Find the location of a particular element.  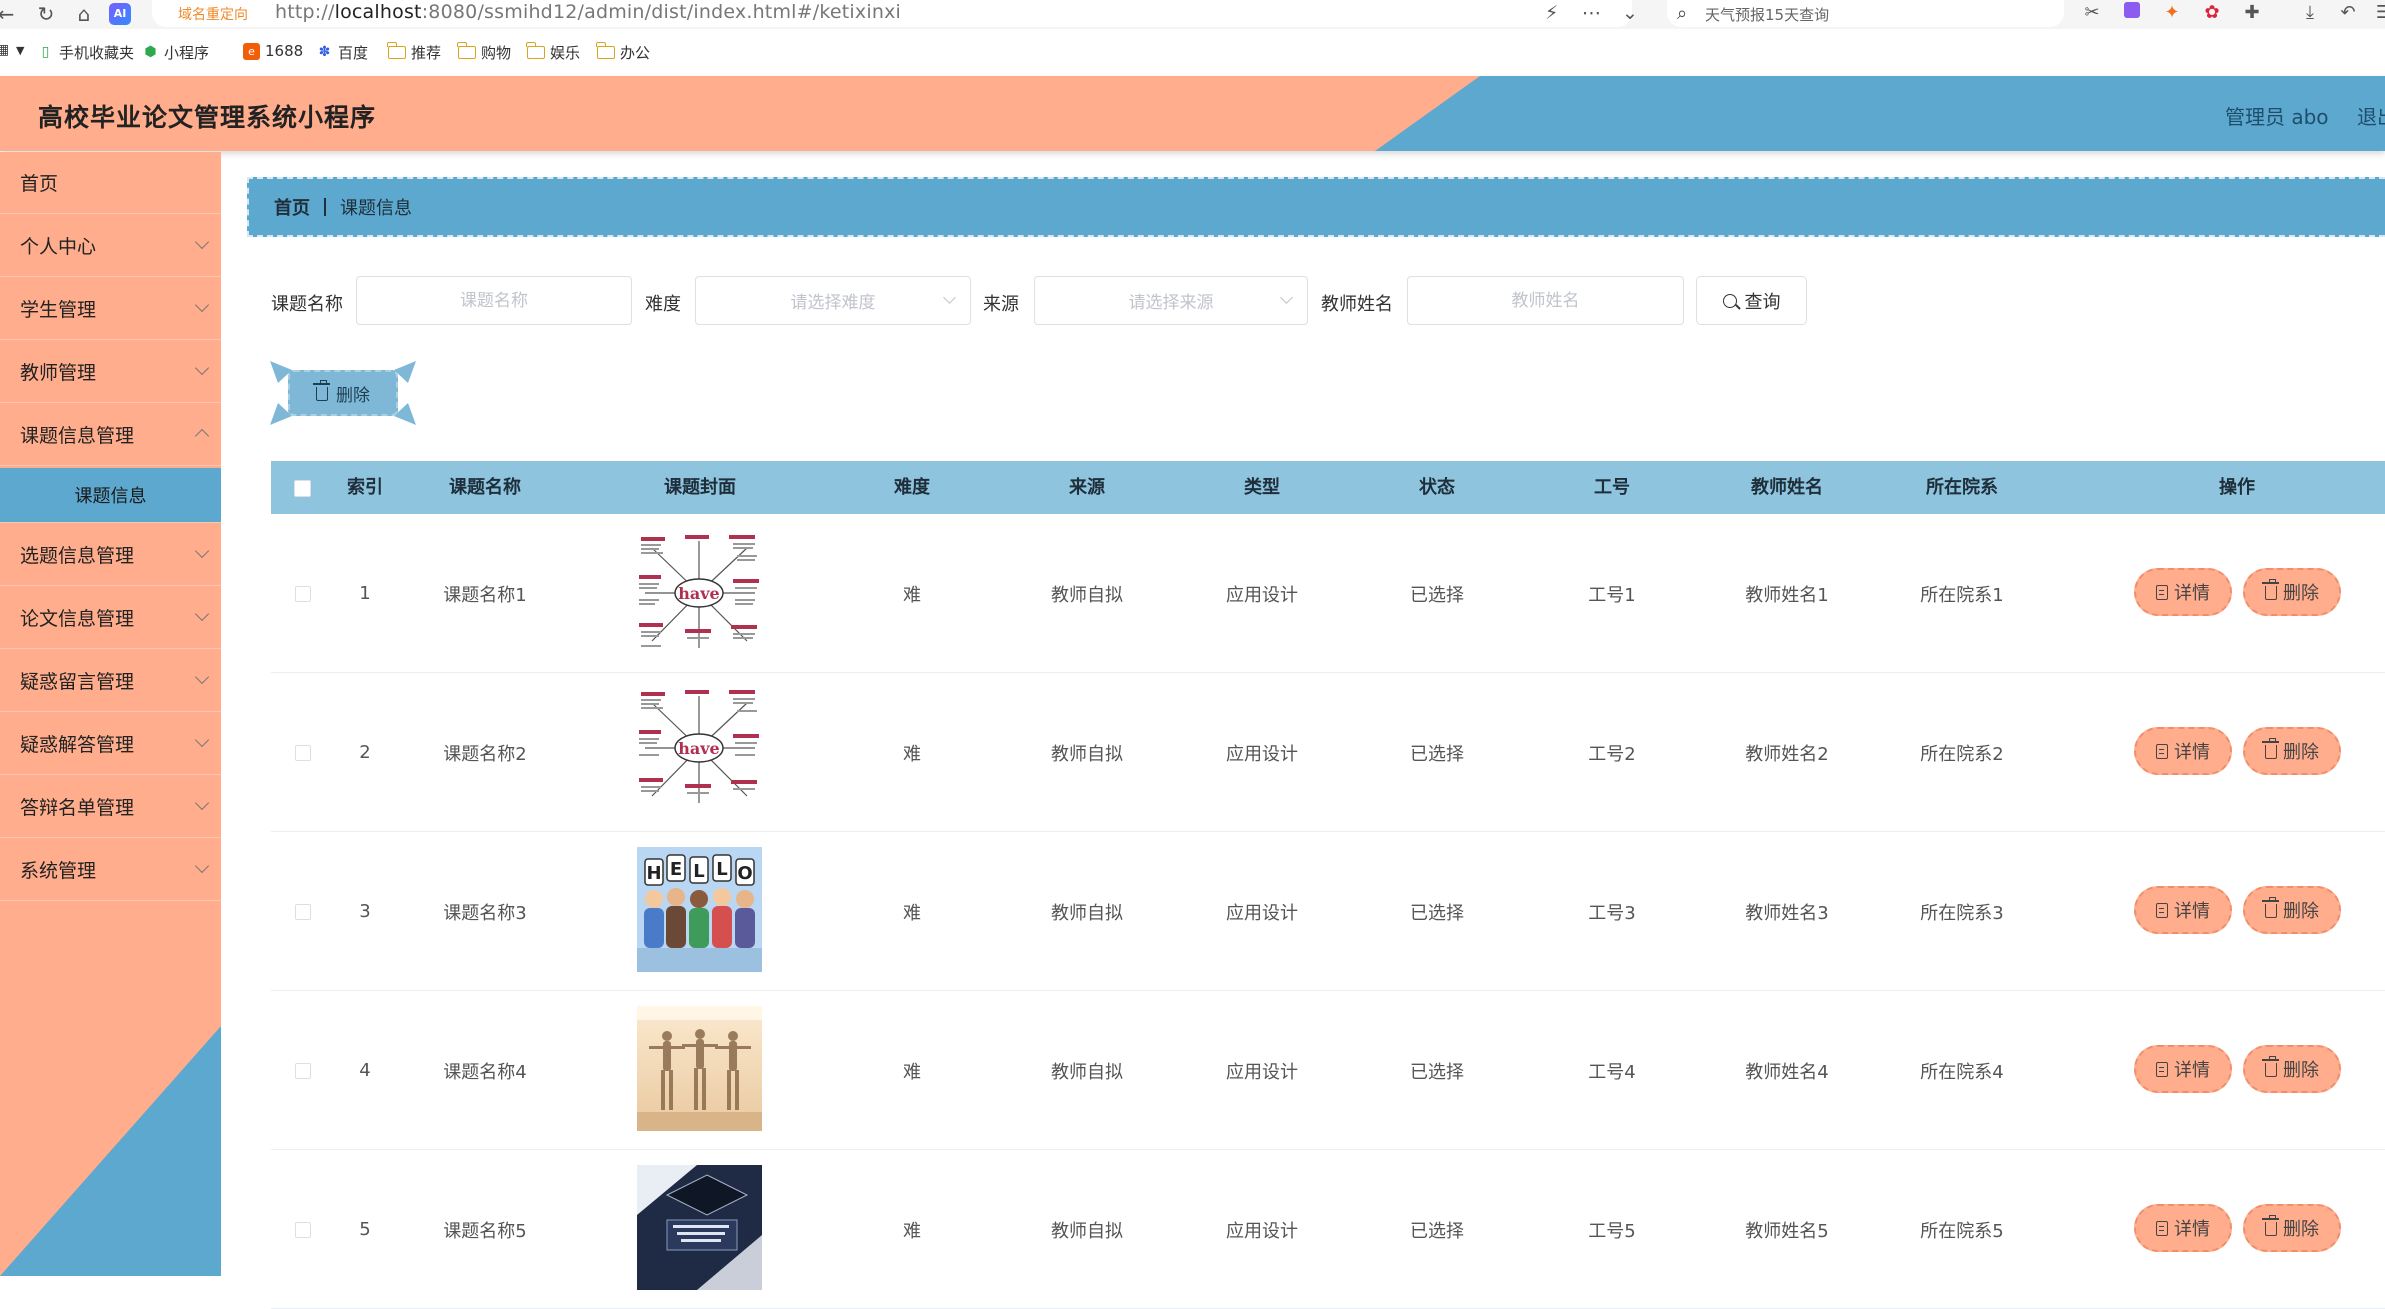

bookmark-folder-shopping: 购物 is located at coordinates (484, 52).